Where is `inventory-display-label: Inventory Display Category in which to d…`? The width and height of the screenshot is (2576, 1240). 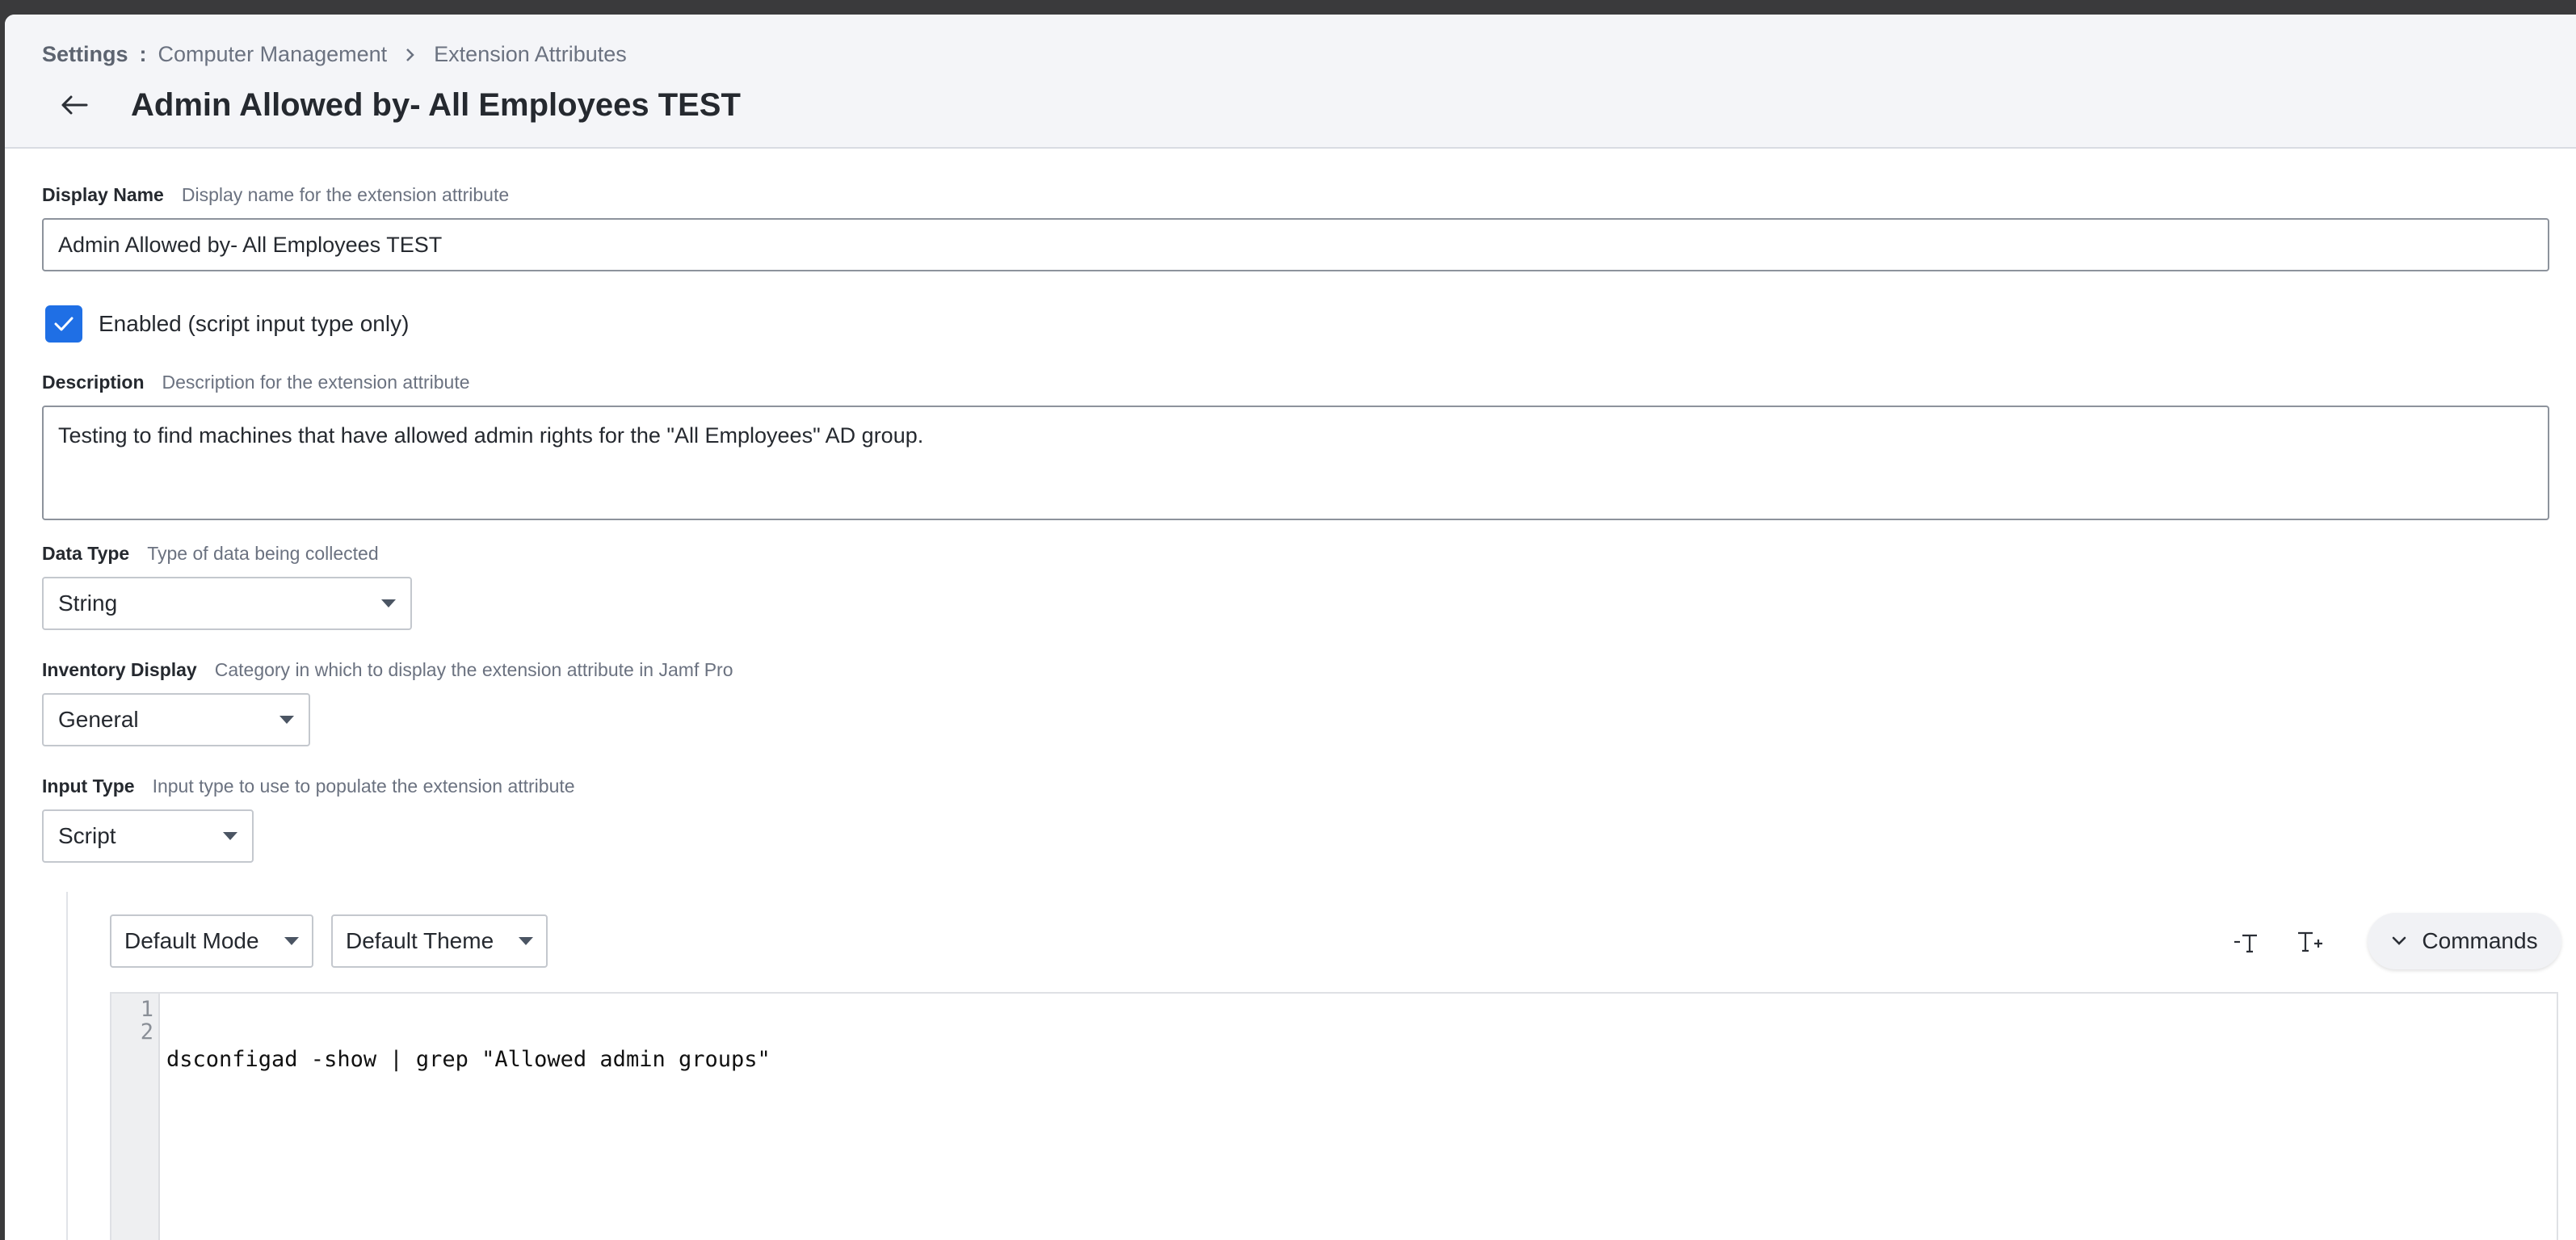 inventory-display-label: Inventory Display Category in which to d… is located at coordinates (387, 670).